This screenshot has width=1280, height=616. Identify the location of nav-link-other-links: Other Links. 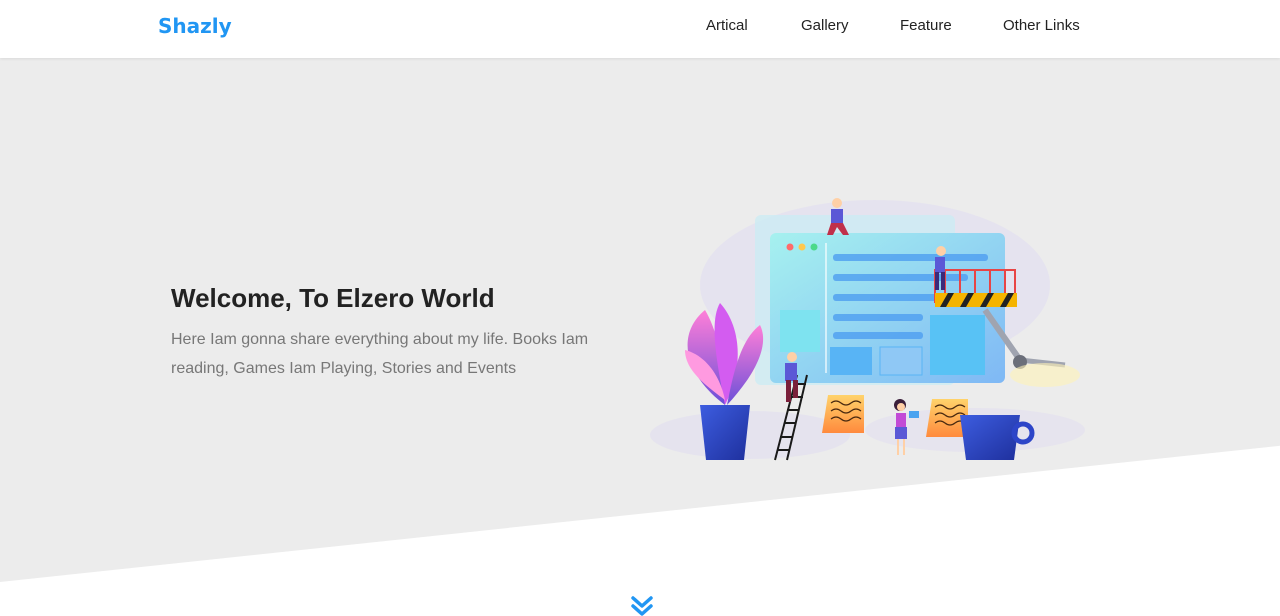
(1041, 25).